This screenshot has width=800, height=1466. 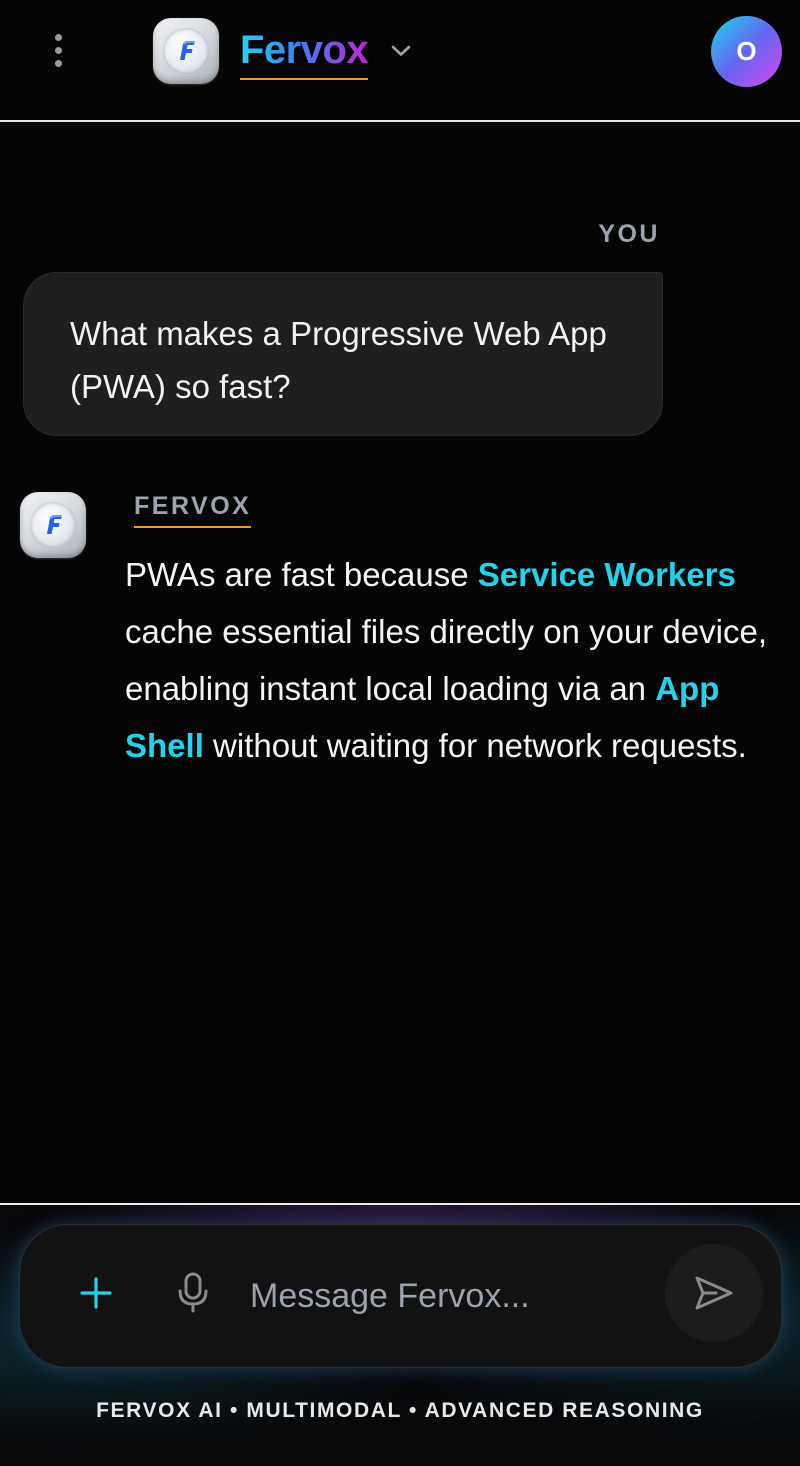 What do you see at coordinates (450, 1296) in the screenshot?
I see `message-input` at bounding box center [450, 1296].